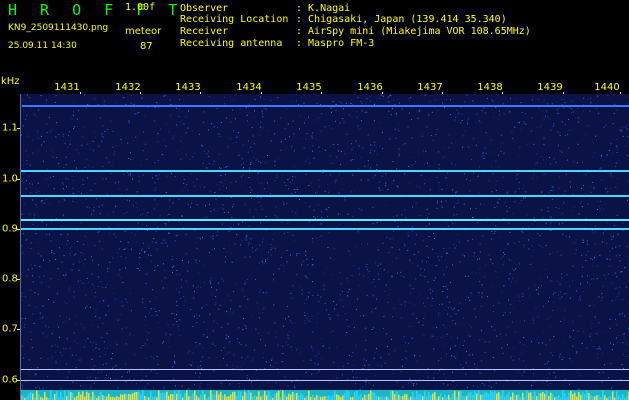  I want to click on x-tick-label: 1438, so click(490, 87).